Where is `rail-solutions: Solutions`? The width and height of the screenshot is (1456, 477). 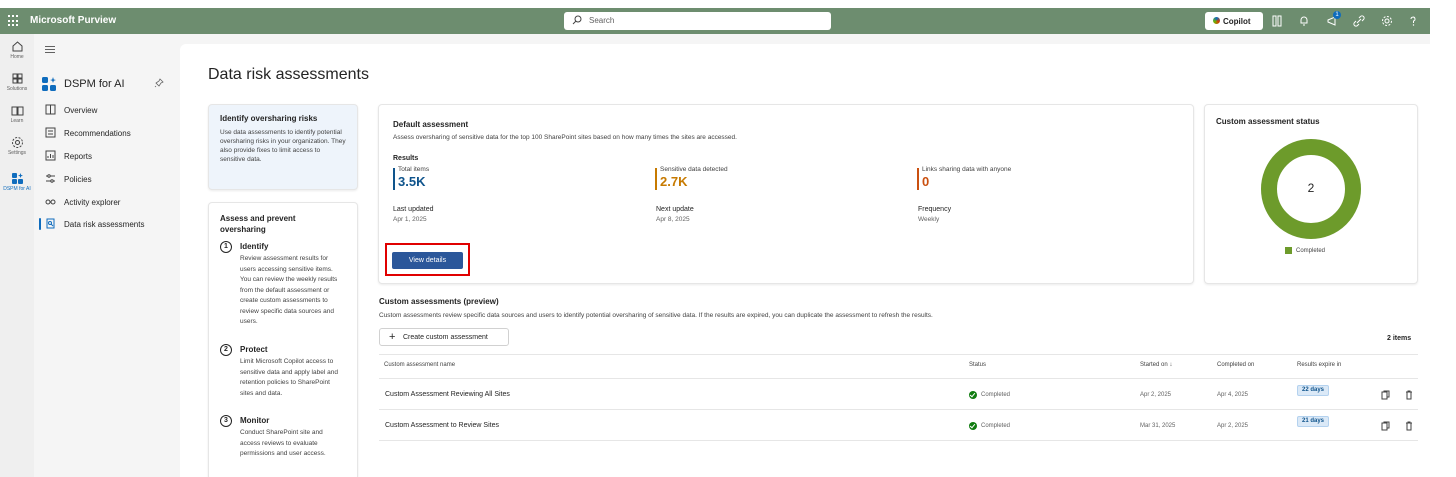
rail-solutions: Solutions is located at coordinates (17, 82).